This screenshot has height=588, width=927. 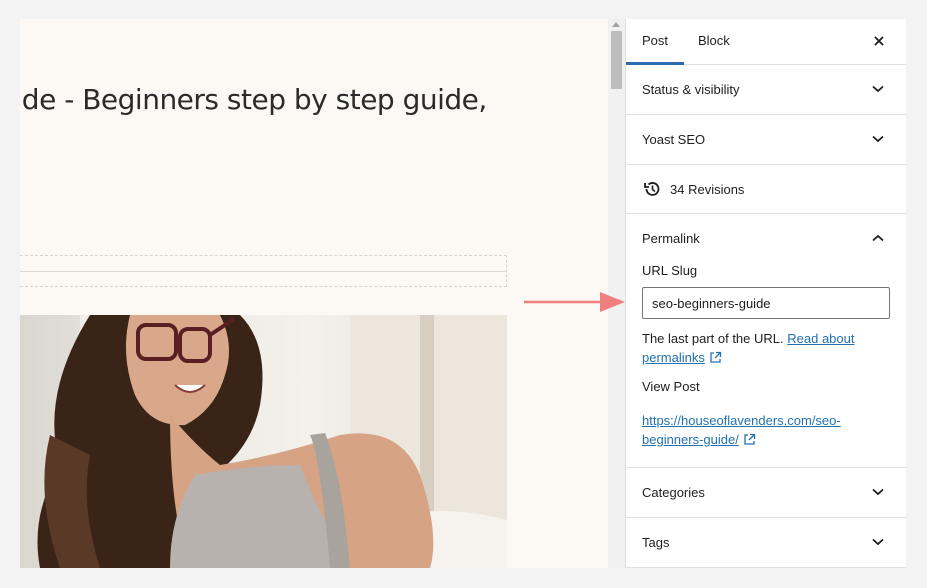 I want to click on post-url-link-line2: beginners-guide/, so click(x=690, y=439).